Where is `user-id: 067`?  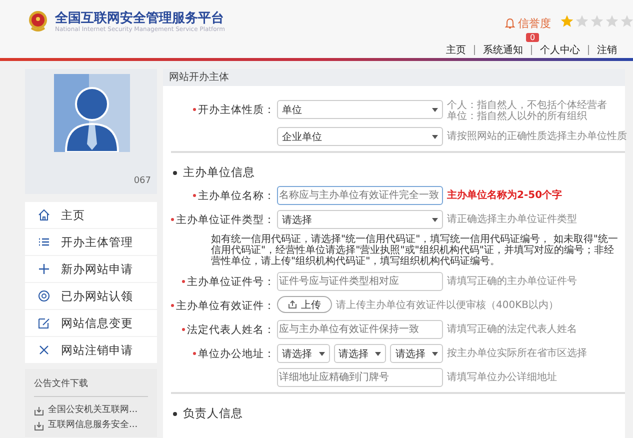 user-id: 067 is located at coordinates (142, 181).